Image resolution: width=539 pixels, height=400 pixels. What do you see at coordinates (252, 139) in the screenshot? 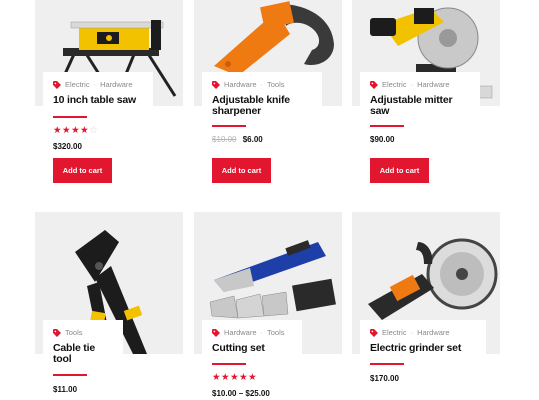
I see `sale-price: $6.00` at bounding box center [252, 139].